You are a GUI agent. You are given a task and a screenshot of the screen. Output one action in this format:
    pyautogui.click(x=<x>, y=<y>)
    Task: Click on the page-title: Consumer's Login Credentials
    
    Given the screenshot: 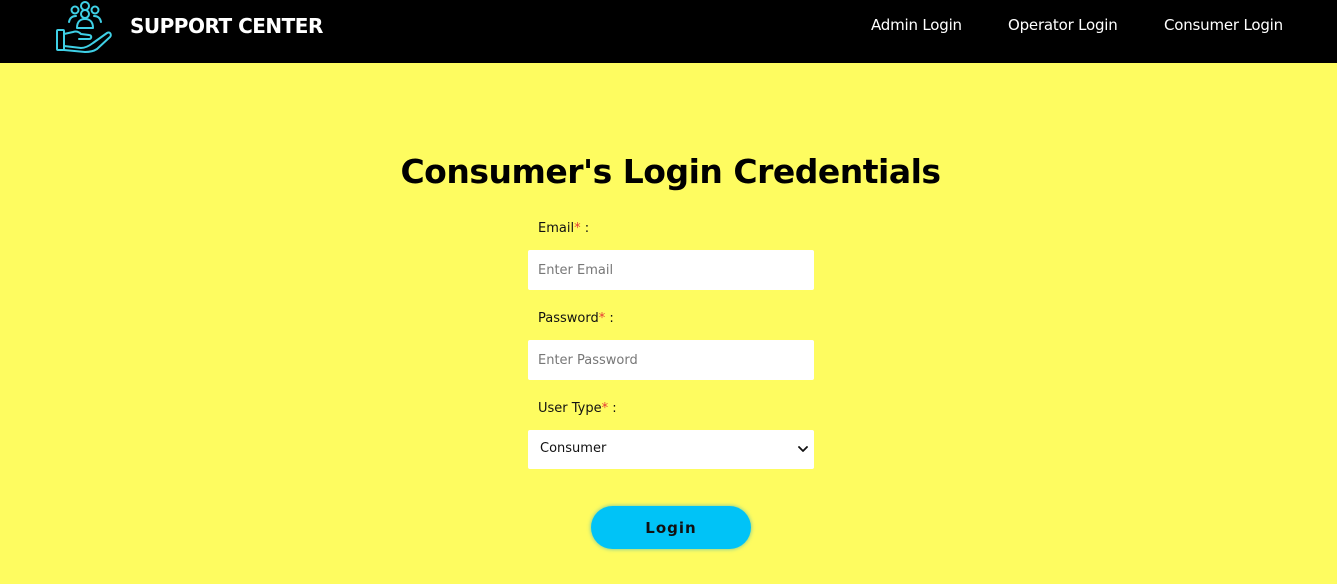 What is the action you would take?
    pyautogui.click(x=670, y=171)
    